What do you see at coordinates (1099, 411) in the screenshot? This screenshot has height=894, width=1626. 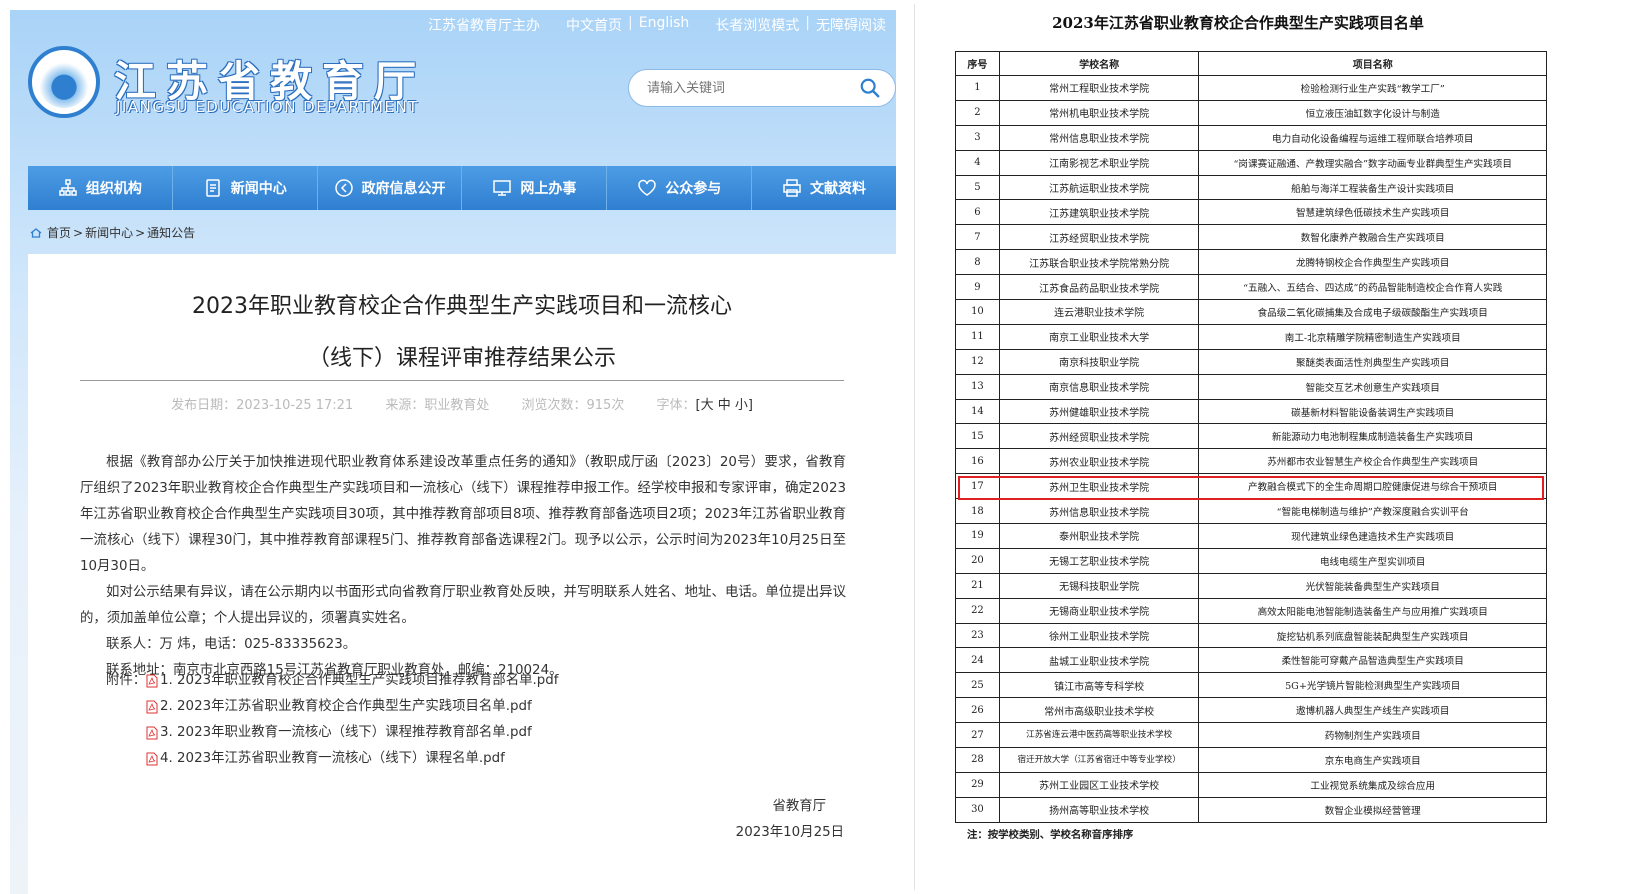 I see `row-school: 苏州健雄职业技术学院` at bounding box center [1099, 411].